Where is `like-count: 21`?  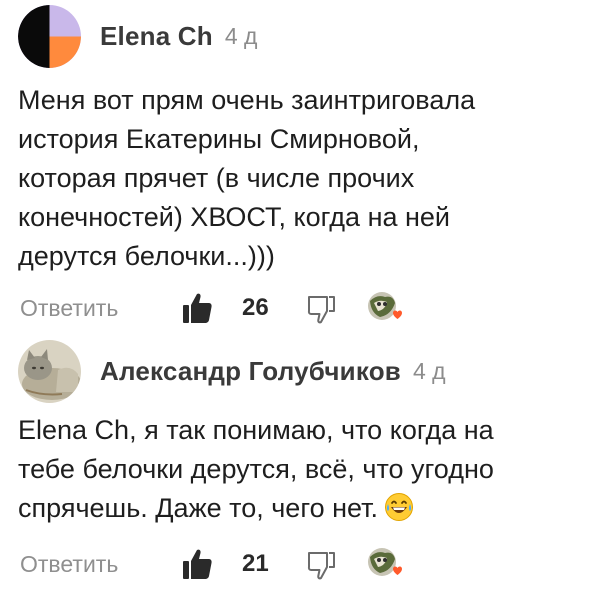 like-count: 21 is located at coordinates (255, 563).